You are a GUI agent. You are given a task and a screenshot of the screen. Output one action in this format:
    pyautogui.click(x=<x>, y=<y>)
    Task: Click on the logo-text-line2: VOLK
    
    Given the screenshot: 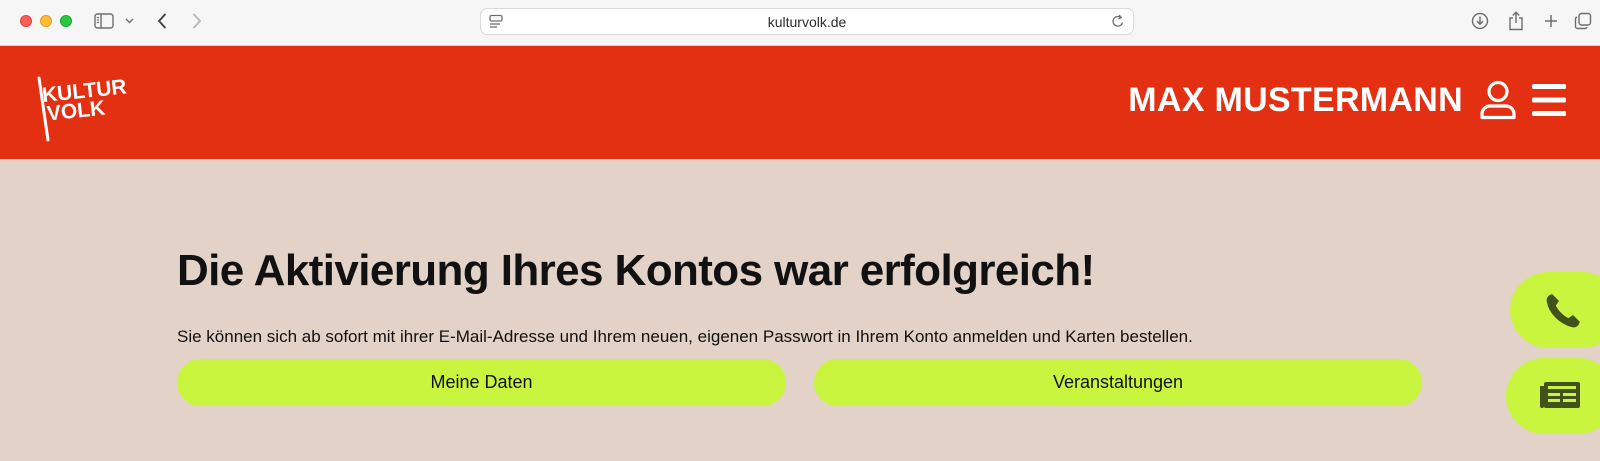 What is the action you would take?
    pyautogui.click(x=76, y=111)
    